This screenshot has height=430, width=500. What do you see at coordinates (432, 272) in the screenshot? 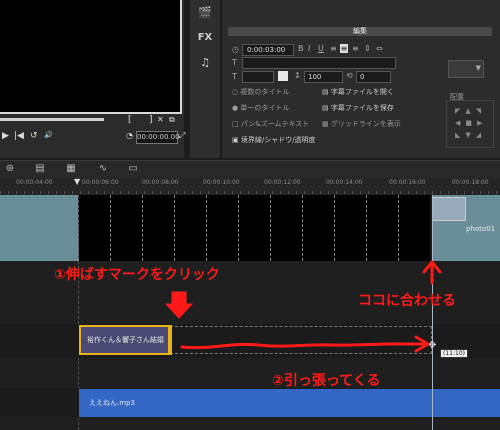
I see `up-arrow-icon` at bounding box center [432, 272].